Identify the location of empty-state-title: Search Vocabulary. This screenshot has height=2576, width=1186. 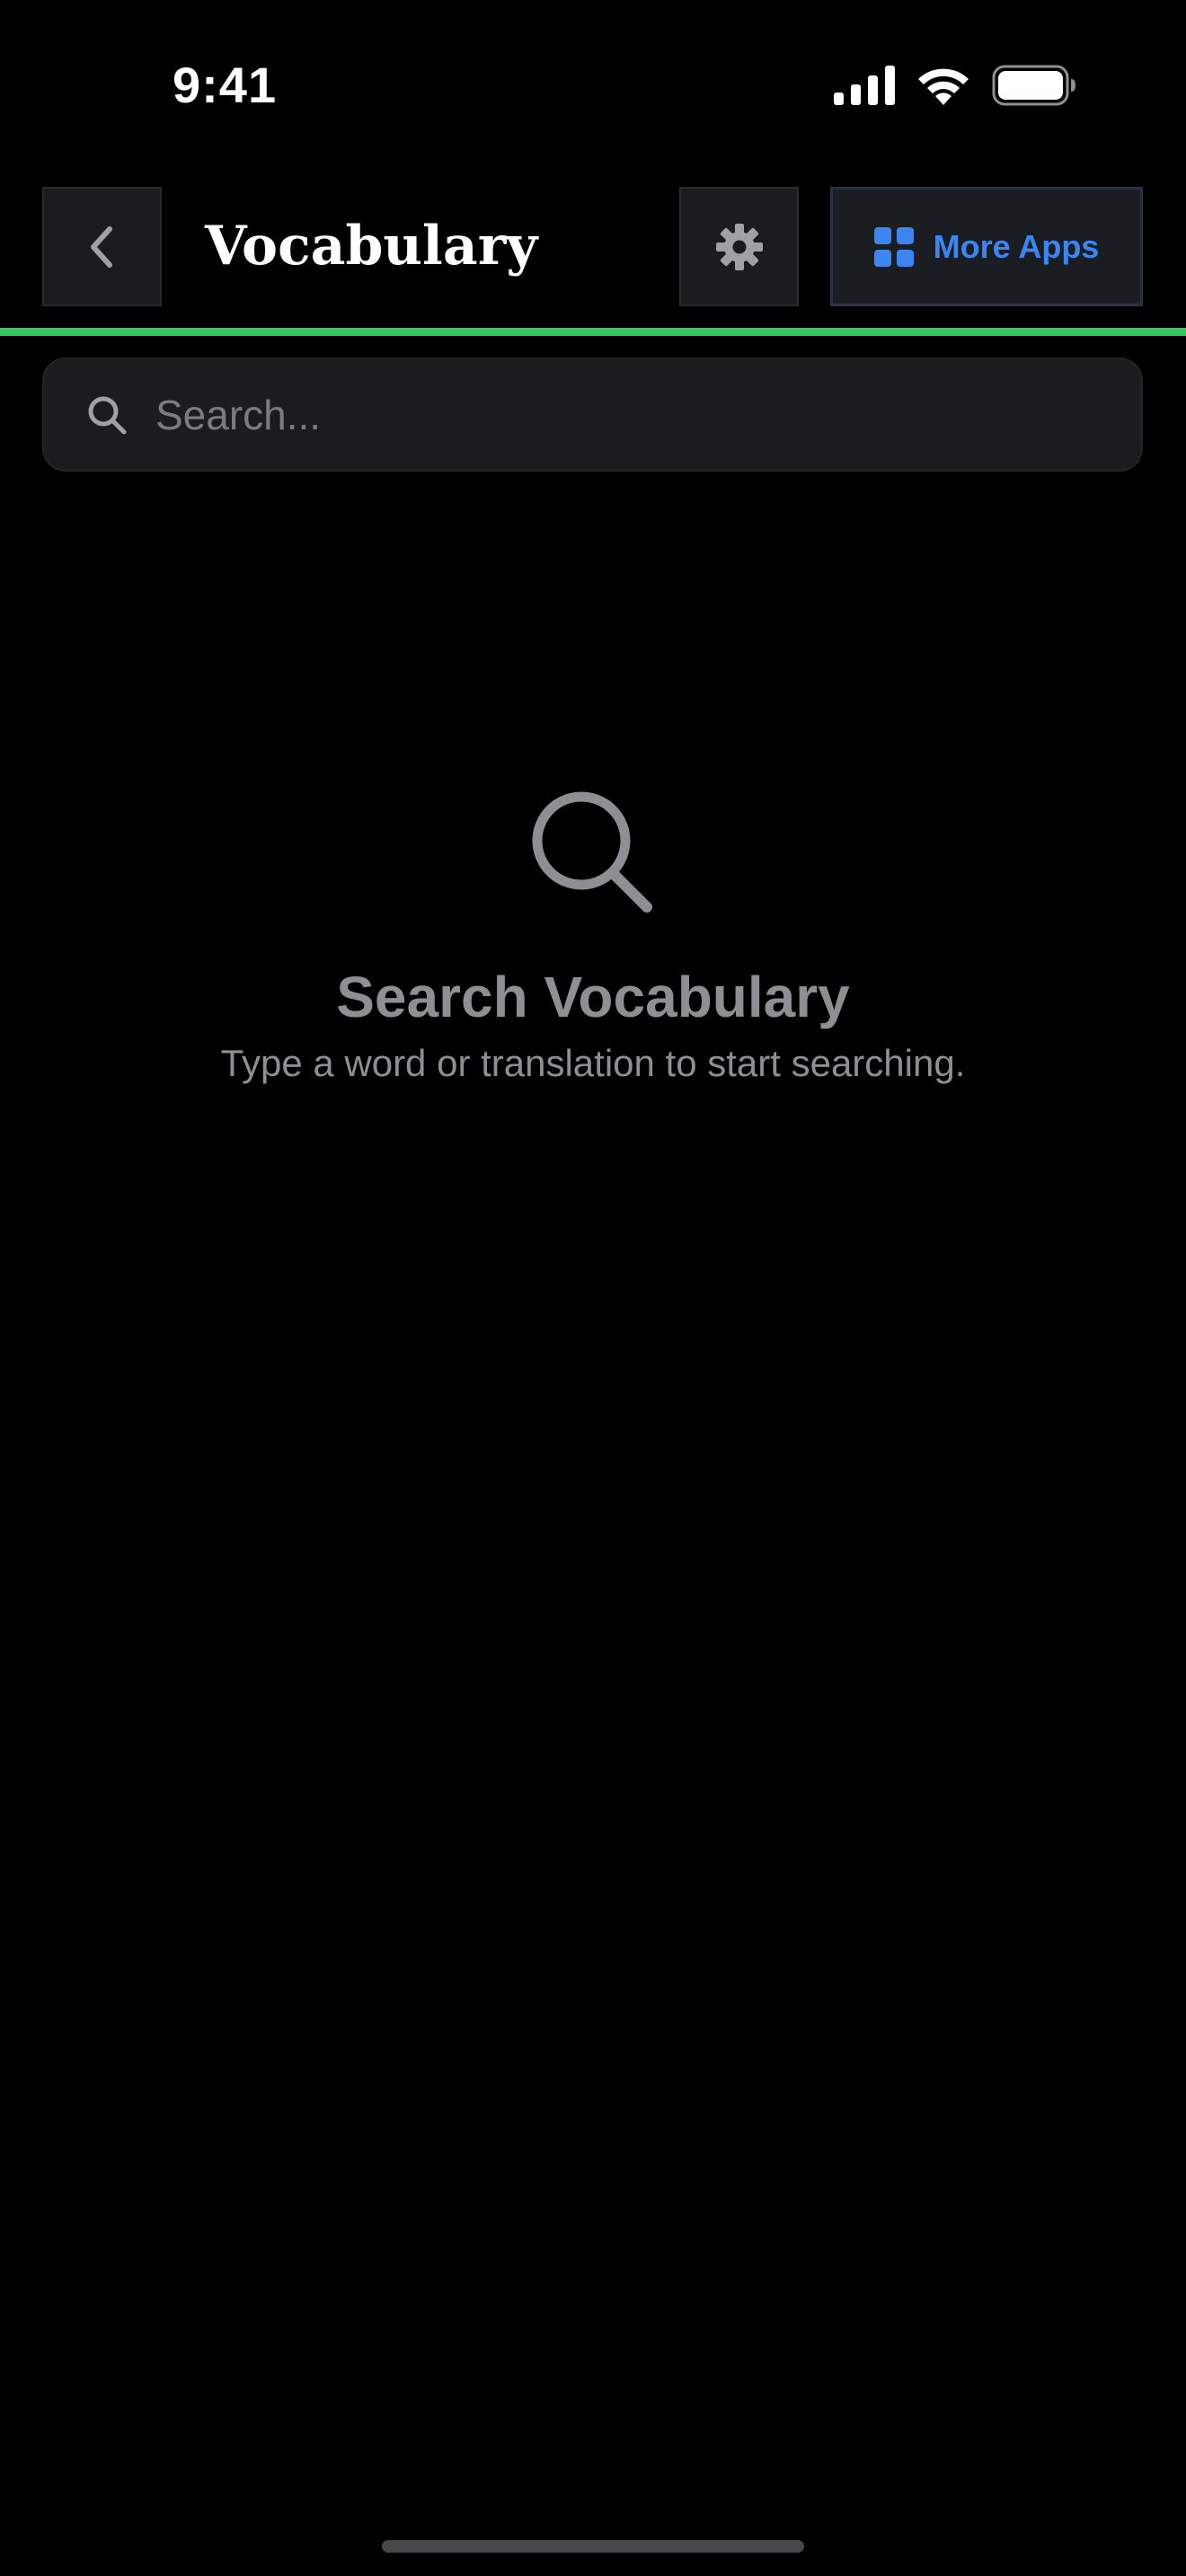
(593, 997).